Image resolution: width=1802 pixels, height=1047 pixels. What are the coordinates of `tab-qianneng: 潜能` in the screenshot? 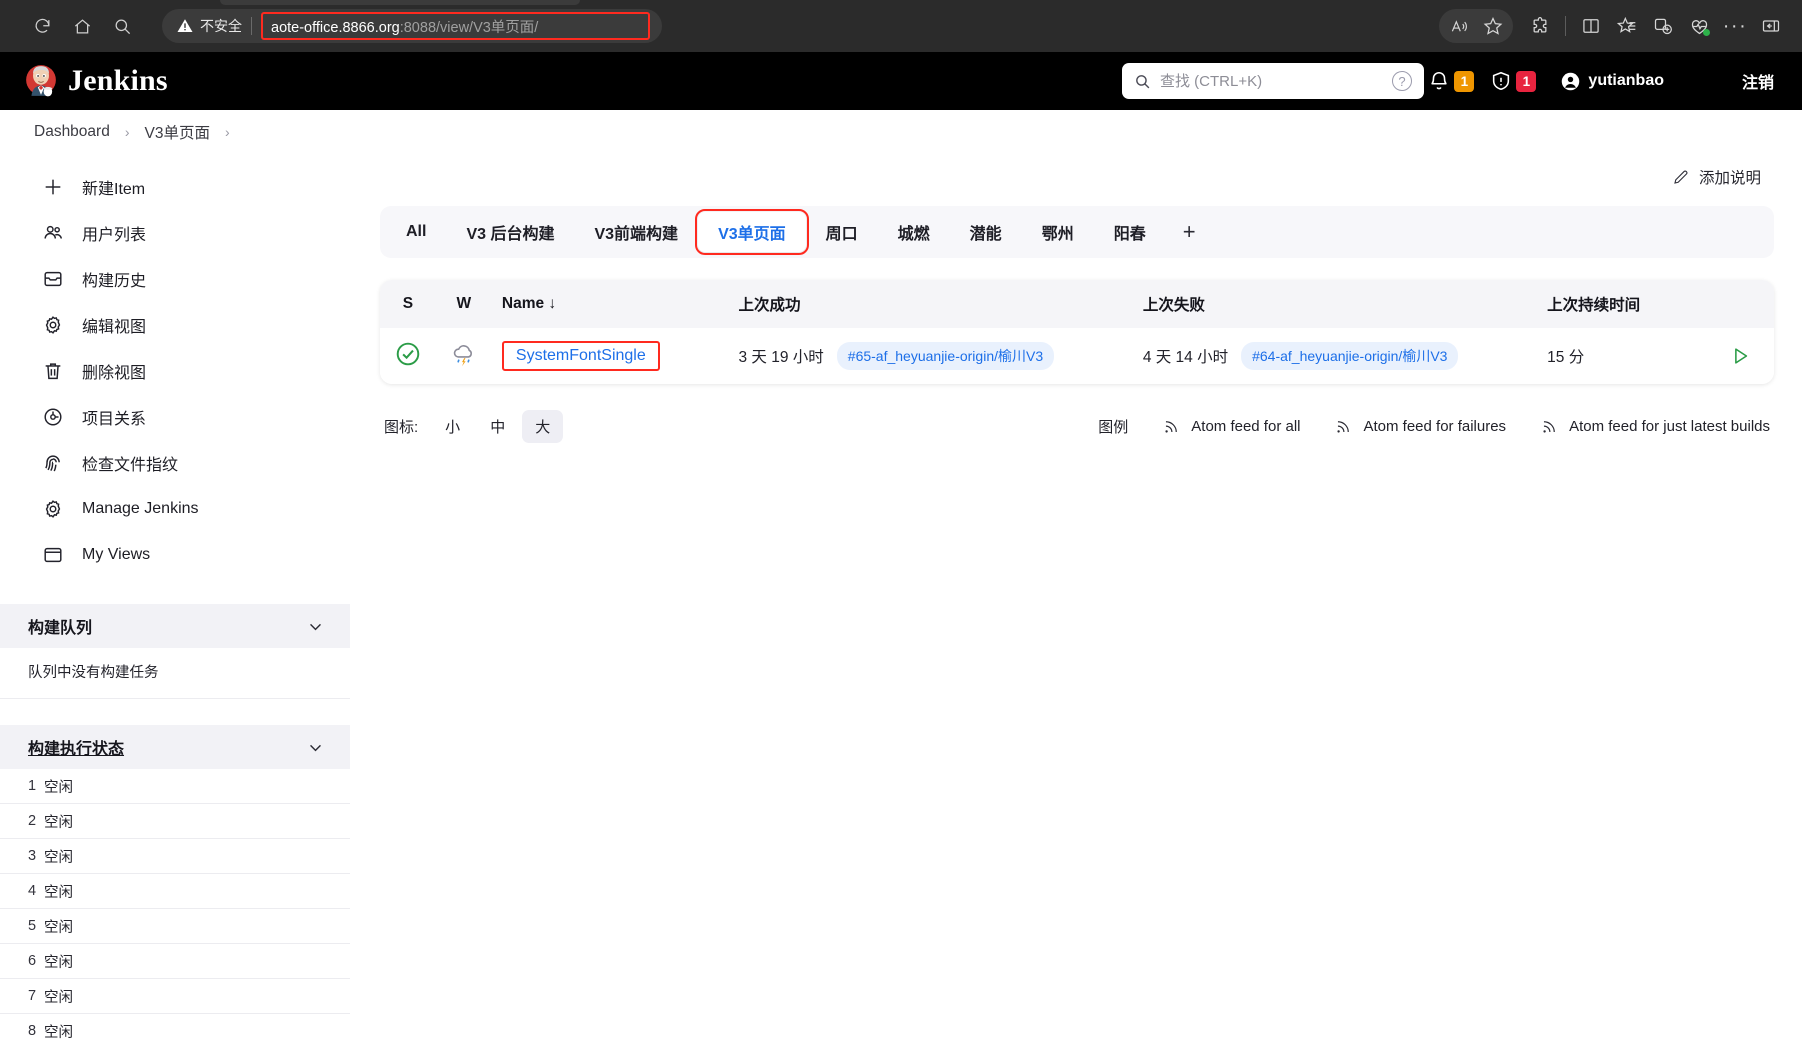 It's located at (986, 232).